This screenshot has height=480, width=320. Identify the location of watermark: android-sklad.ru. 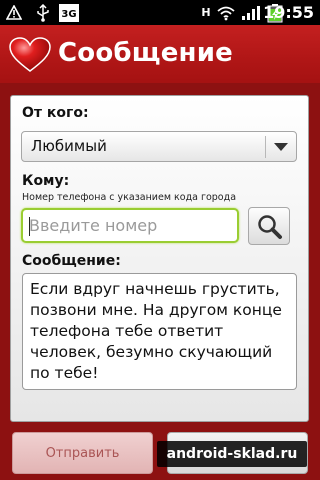
(232, 454).